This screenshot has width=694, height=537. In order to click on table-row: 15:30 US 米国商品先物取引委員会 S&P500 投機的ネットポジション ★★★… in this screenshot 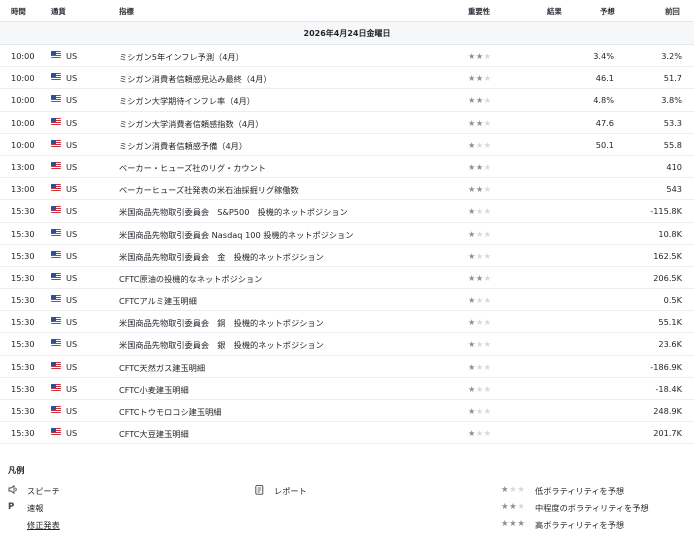, I will do `click(347, 211)`.